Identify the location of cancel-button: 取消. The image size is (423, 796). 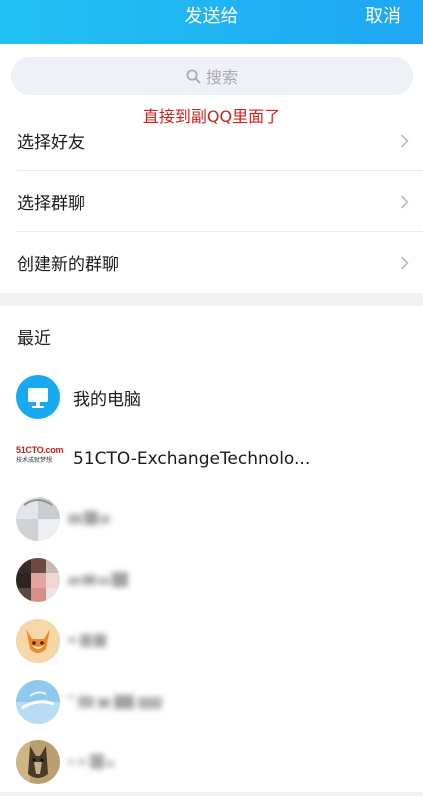
(383, 17).